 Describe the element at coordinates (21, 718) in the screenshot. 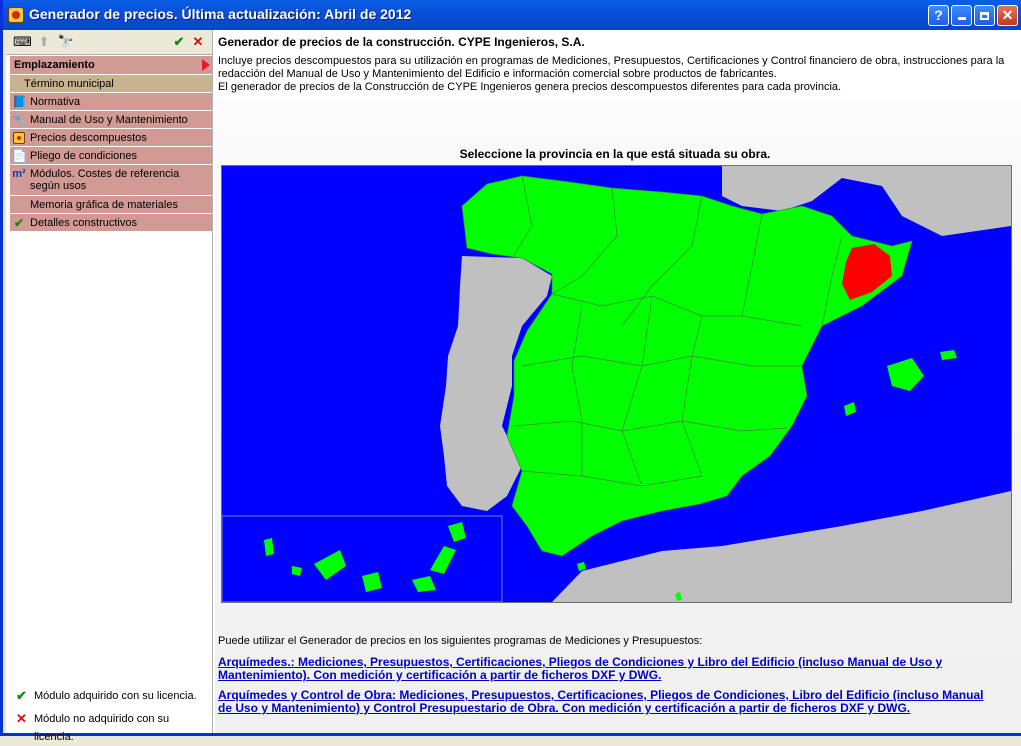

I see `x-icon: ✕` at that location.